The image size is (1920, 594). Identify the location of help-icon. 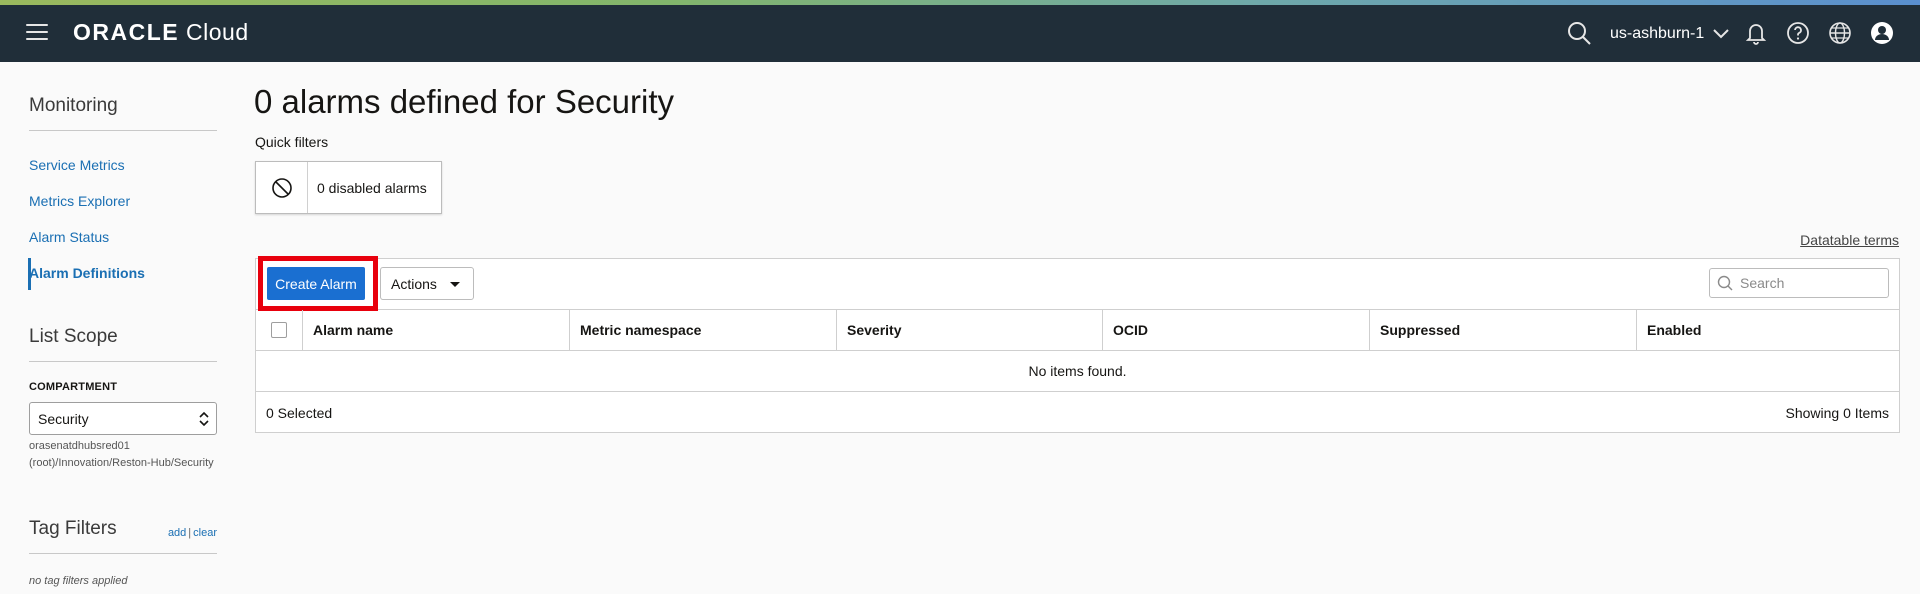
(1798, 33).